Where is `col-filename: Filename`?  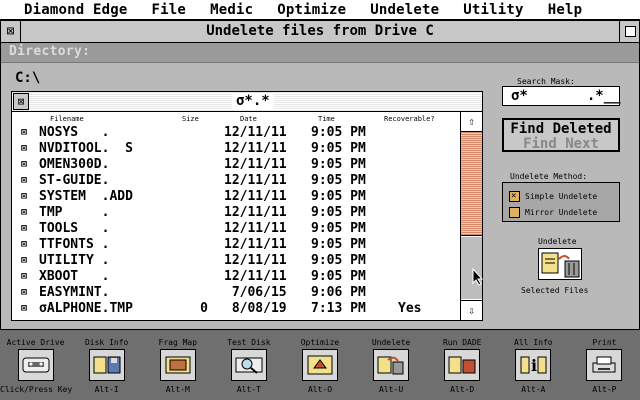 col-filename: Filename is located at coordinates (67, 119).